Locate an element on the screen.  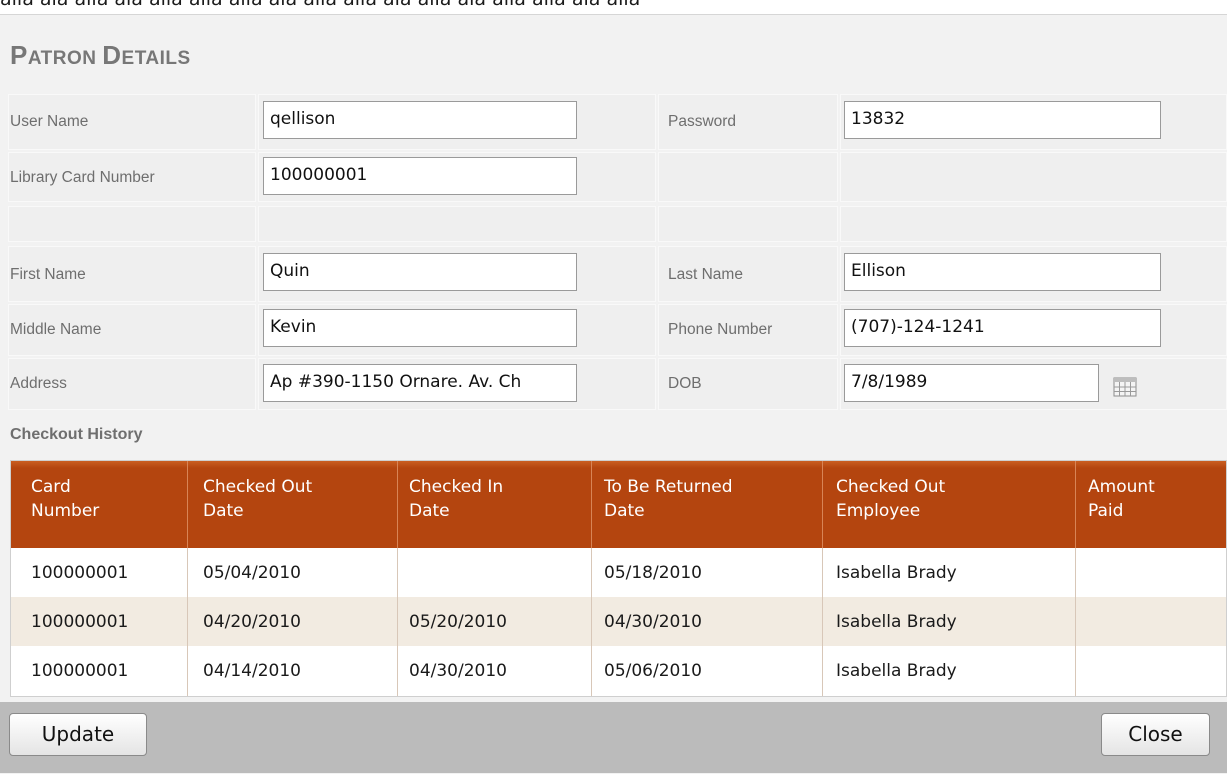
title-rest-2: ETAILS is located at coordinates (156, 58).